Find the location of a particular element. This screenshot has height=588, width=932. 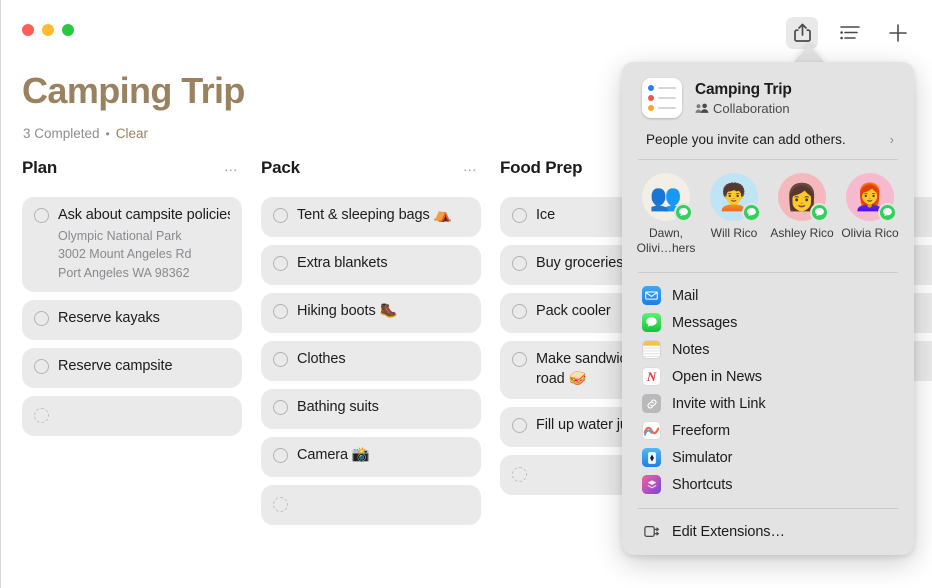

add-icon is located at coordinates (898, 33).